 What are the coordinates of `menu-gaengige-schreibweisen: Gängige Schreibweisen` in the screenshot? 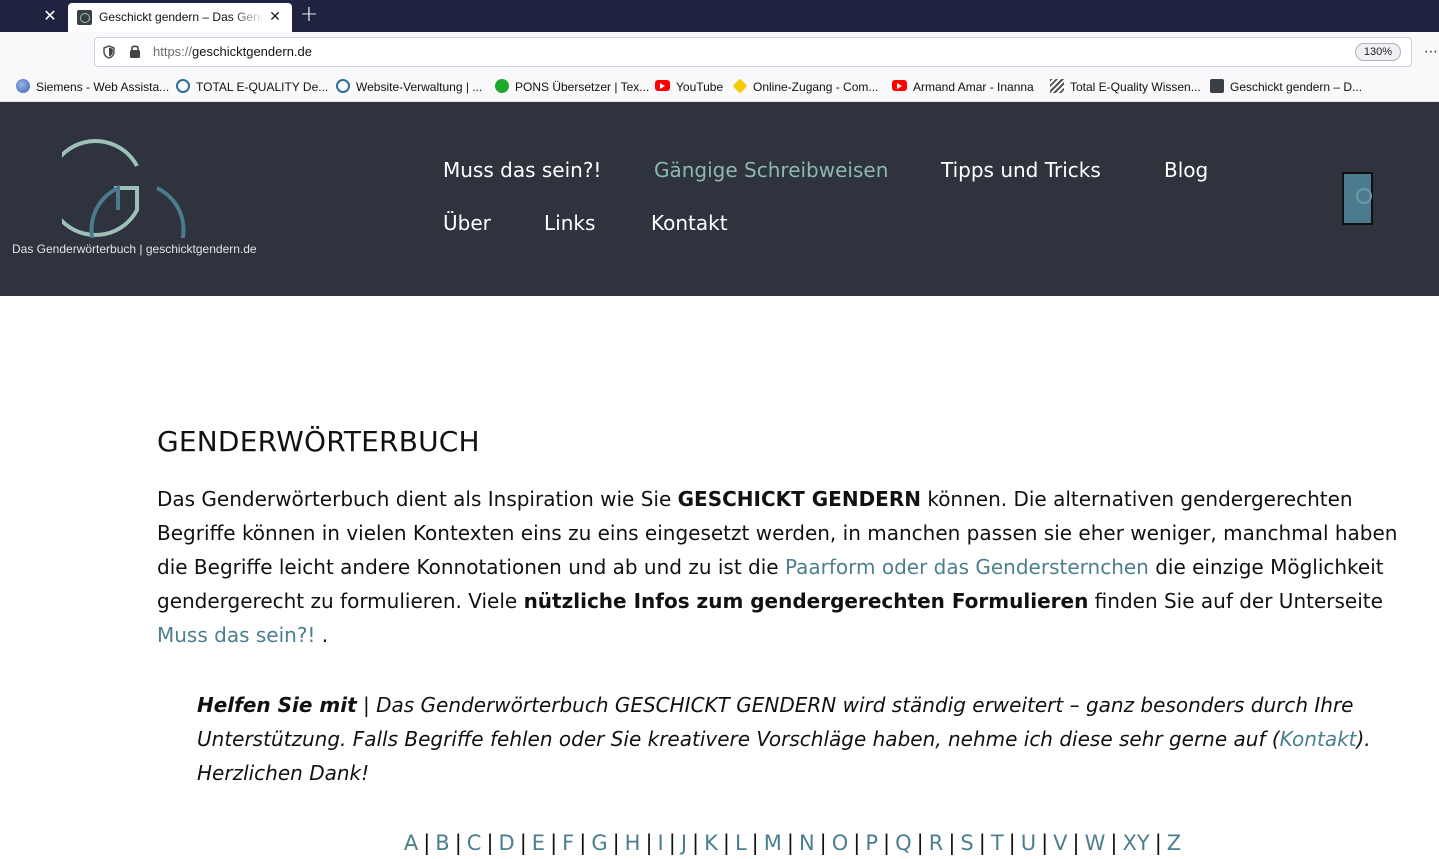 It's located at (771, 170).